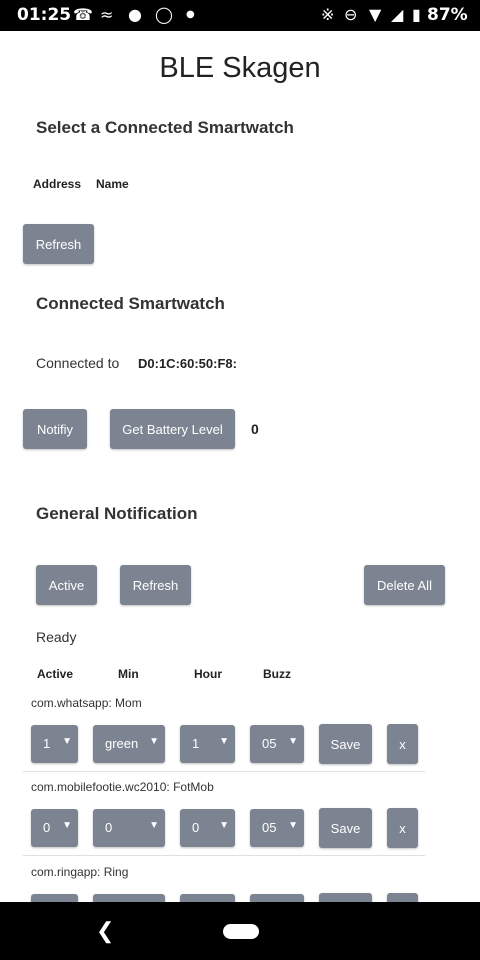  What do you see at coordinates (105, 931) in the screenshot?
I see `back-icon: ❮` at bounding box center [105, 931].